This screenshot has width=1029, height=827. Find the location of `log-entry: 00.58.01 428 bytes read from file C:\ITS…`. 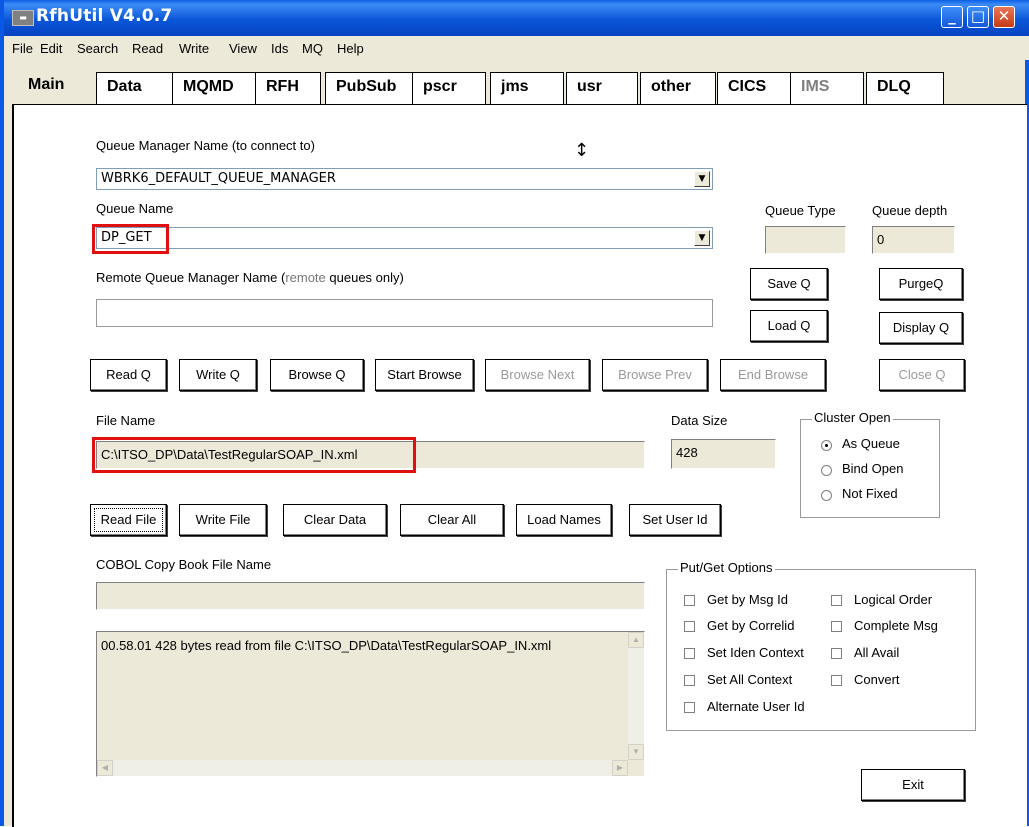

log-entry: 00.58.01 428 bytes read from file C:\ITS… is located at coordinates (326, 645).